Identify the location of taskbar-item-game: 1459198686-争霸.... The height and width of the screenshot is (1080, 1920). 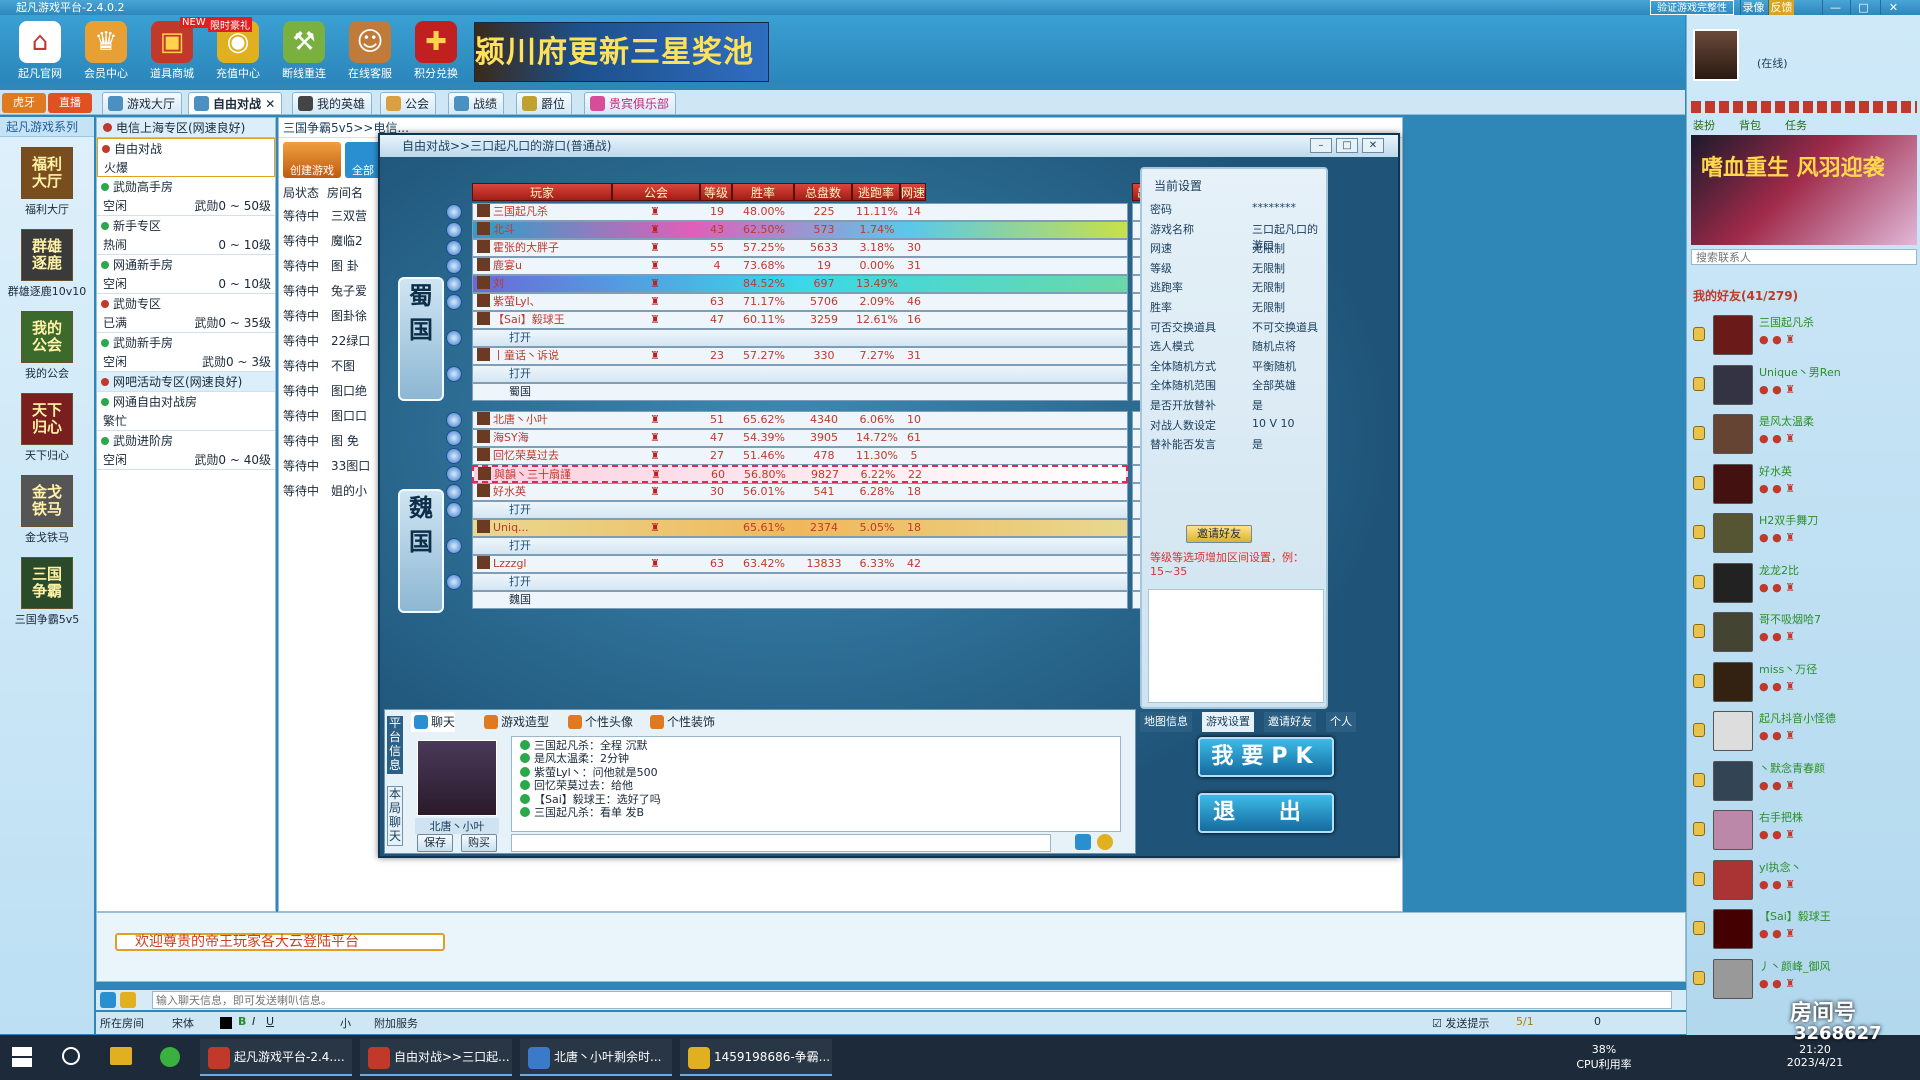
(756, 1057).